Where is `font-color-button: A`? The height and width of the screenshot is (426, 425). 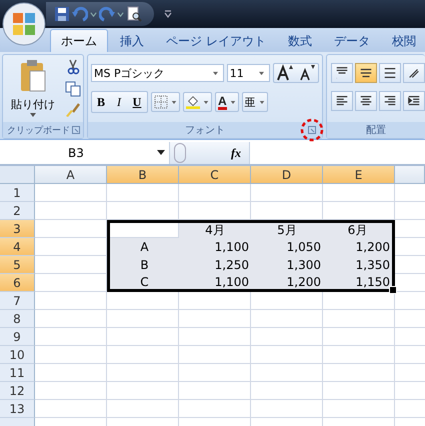
font-color-button: A is located at coordinates (227, 102).